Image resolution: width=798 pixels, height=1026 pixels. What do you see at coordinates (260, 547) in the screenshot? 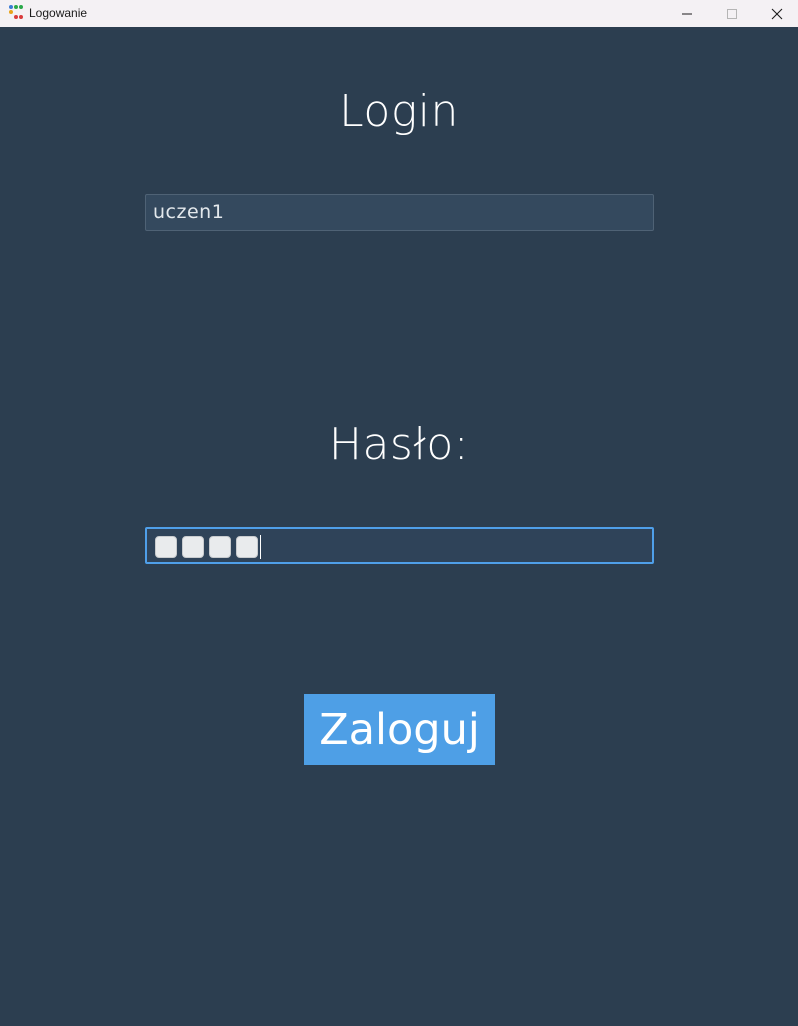
I see `text-caret` at bounding box center [260, 547].